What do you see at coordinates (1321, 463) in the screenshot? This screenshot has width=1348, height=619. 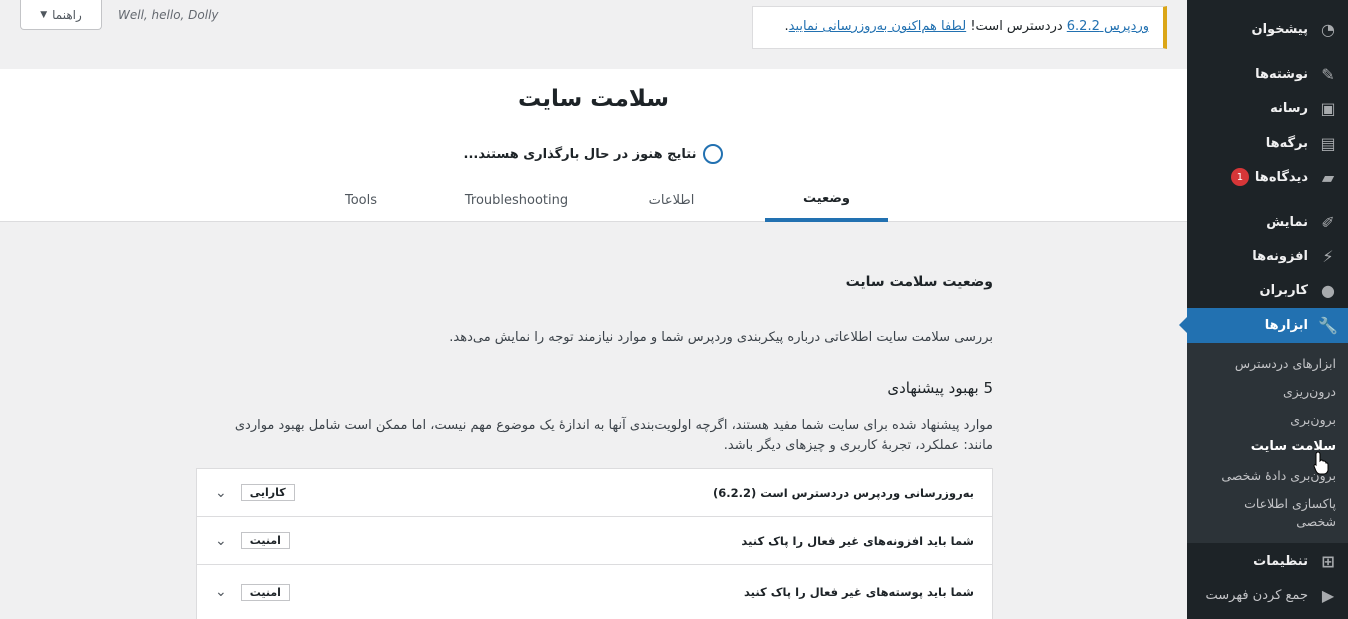 I see `hand-cursor-icon` at bounding box center [1321, 463].